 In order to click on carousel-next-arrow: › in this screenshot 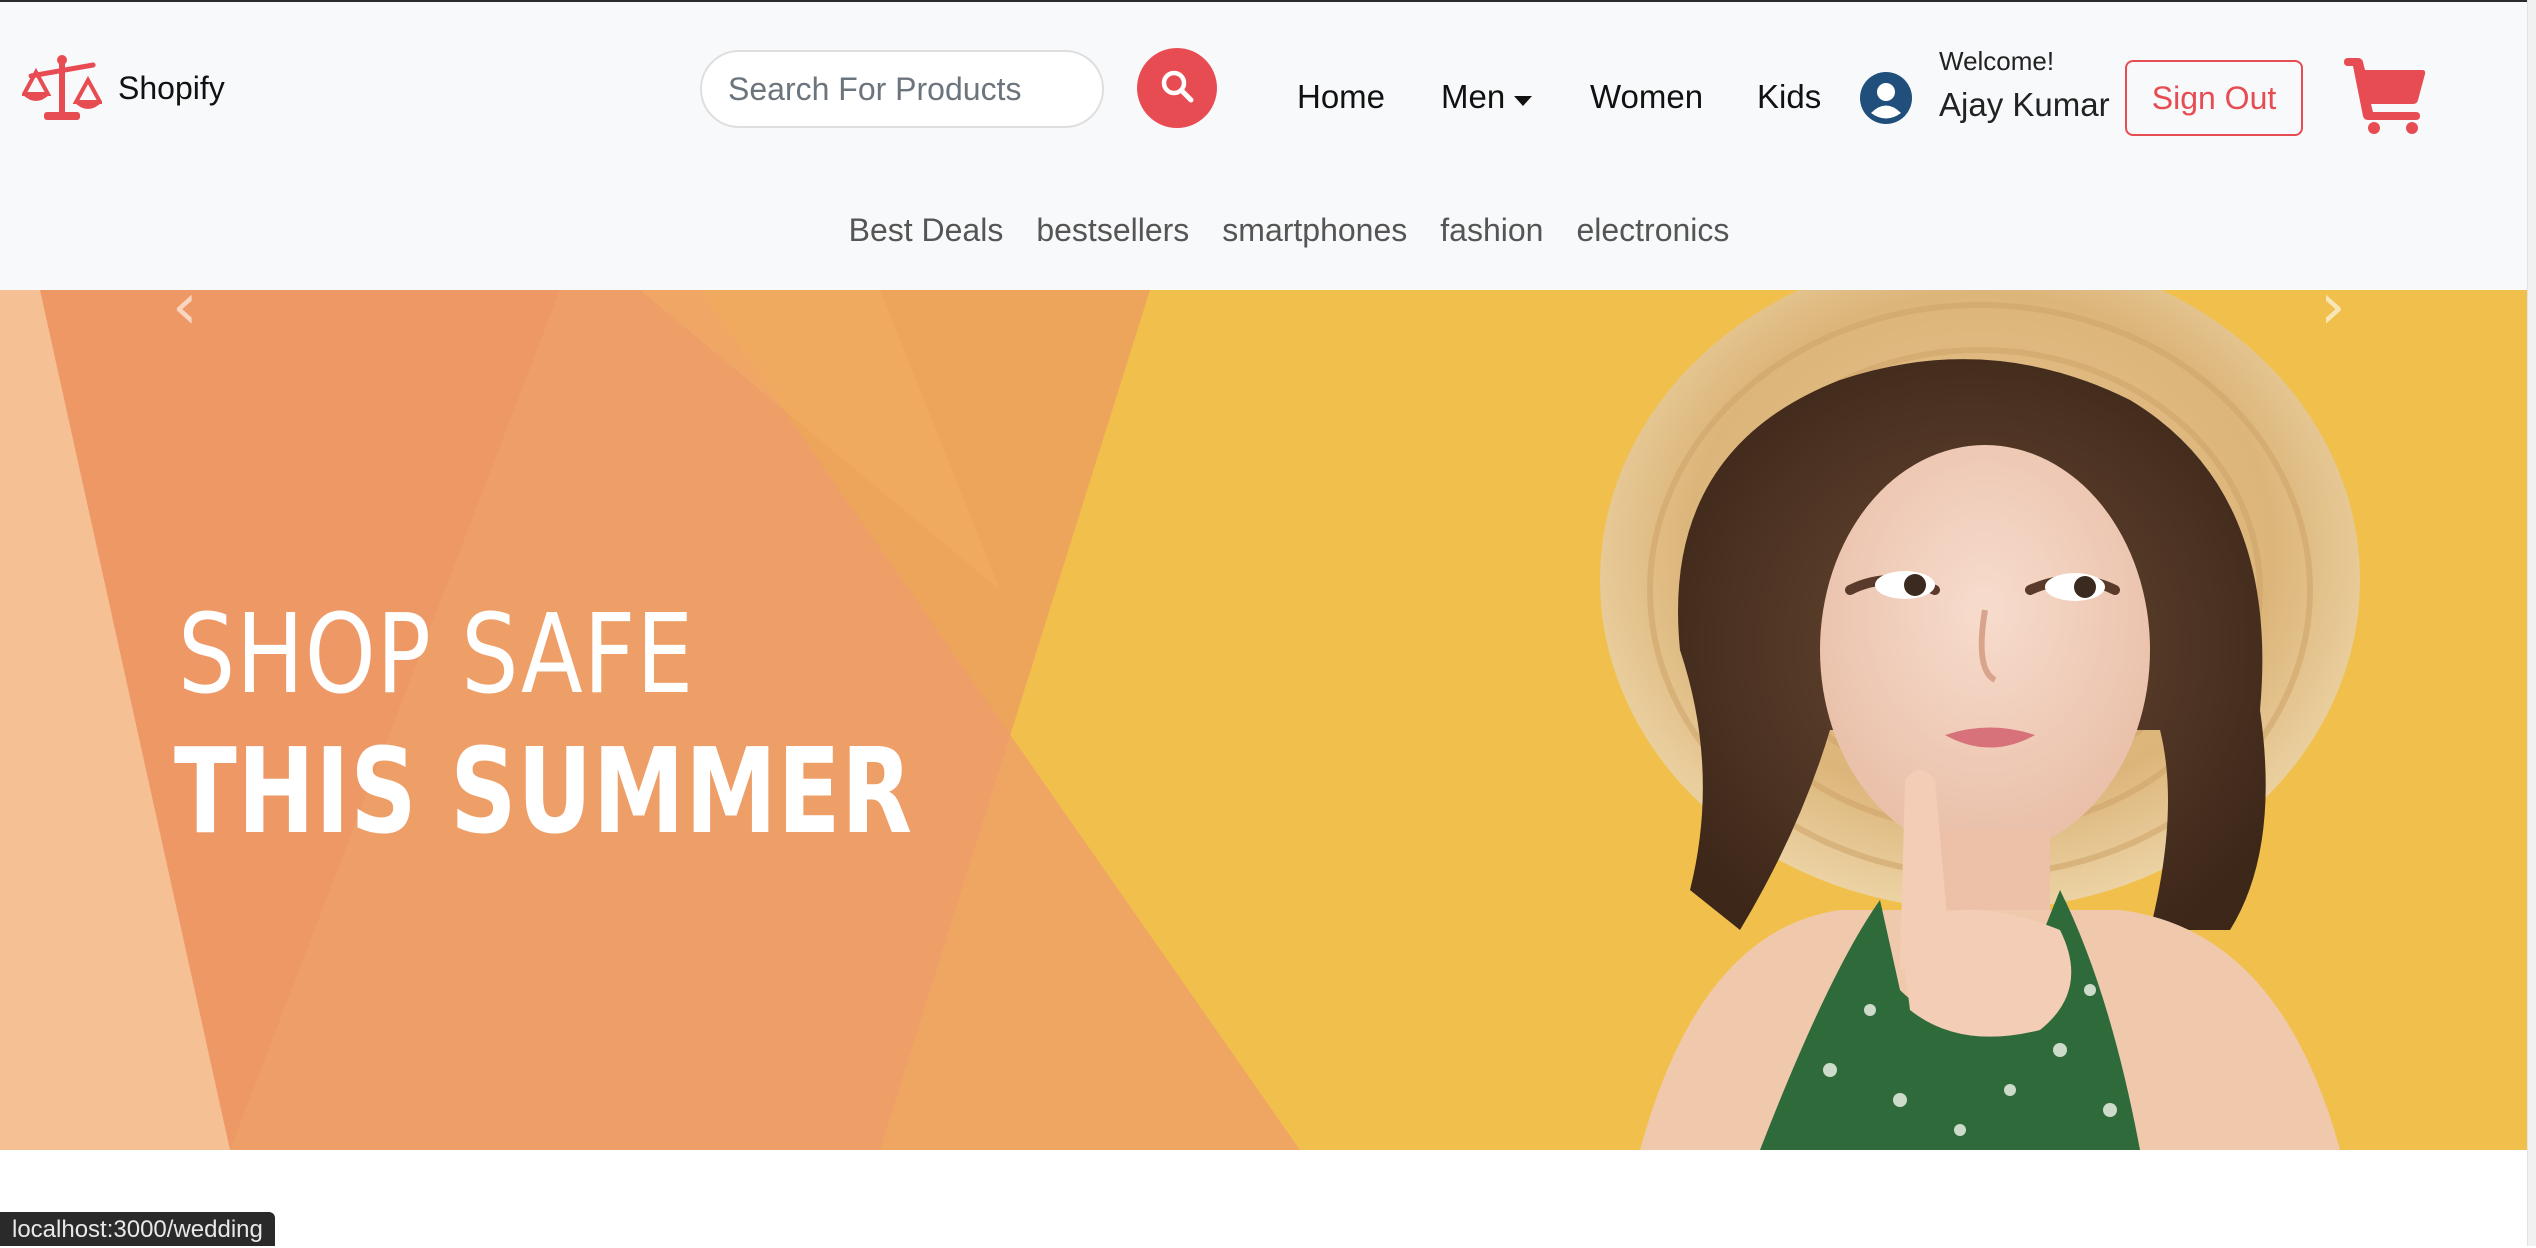, I will do `click(2333, 317)`.